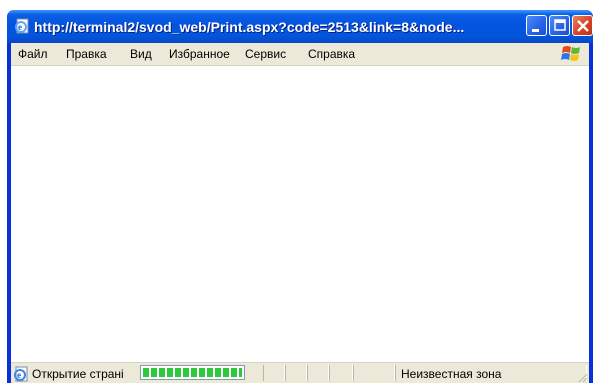 This screenshot has height=383, width=600. What do you see at coordinates (33, 54) in the screenshot?
I see `menu-file: Файл` at bounding box center [33, 54].